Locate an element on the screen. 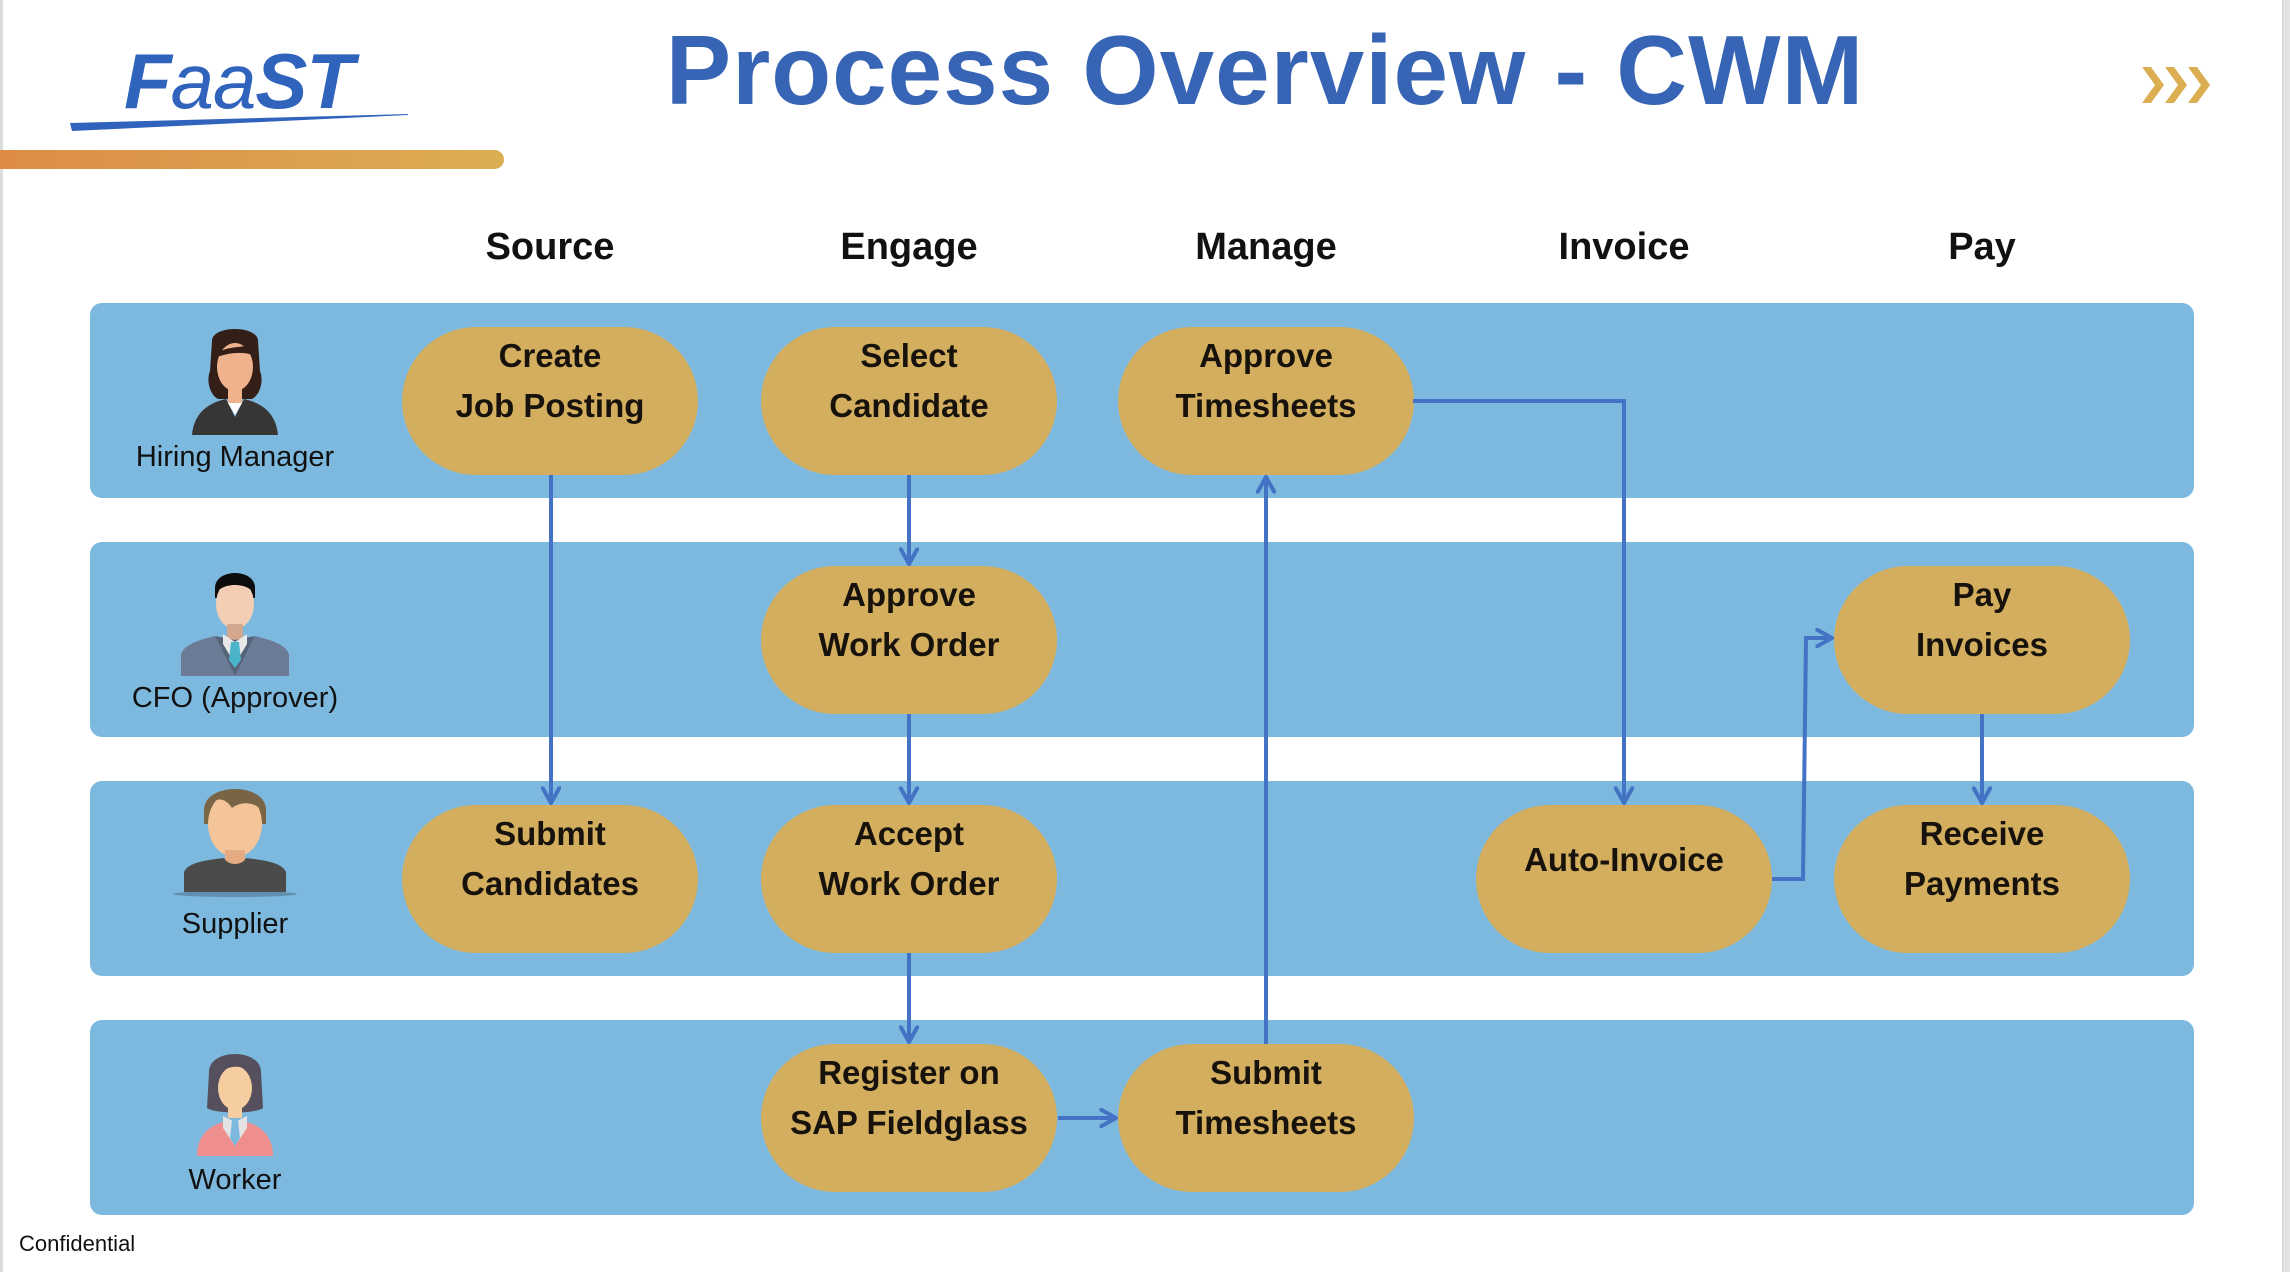 This screenshot has height=1272, width=2290. role-supplier: Supplier is located at coordinates (235, 863).